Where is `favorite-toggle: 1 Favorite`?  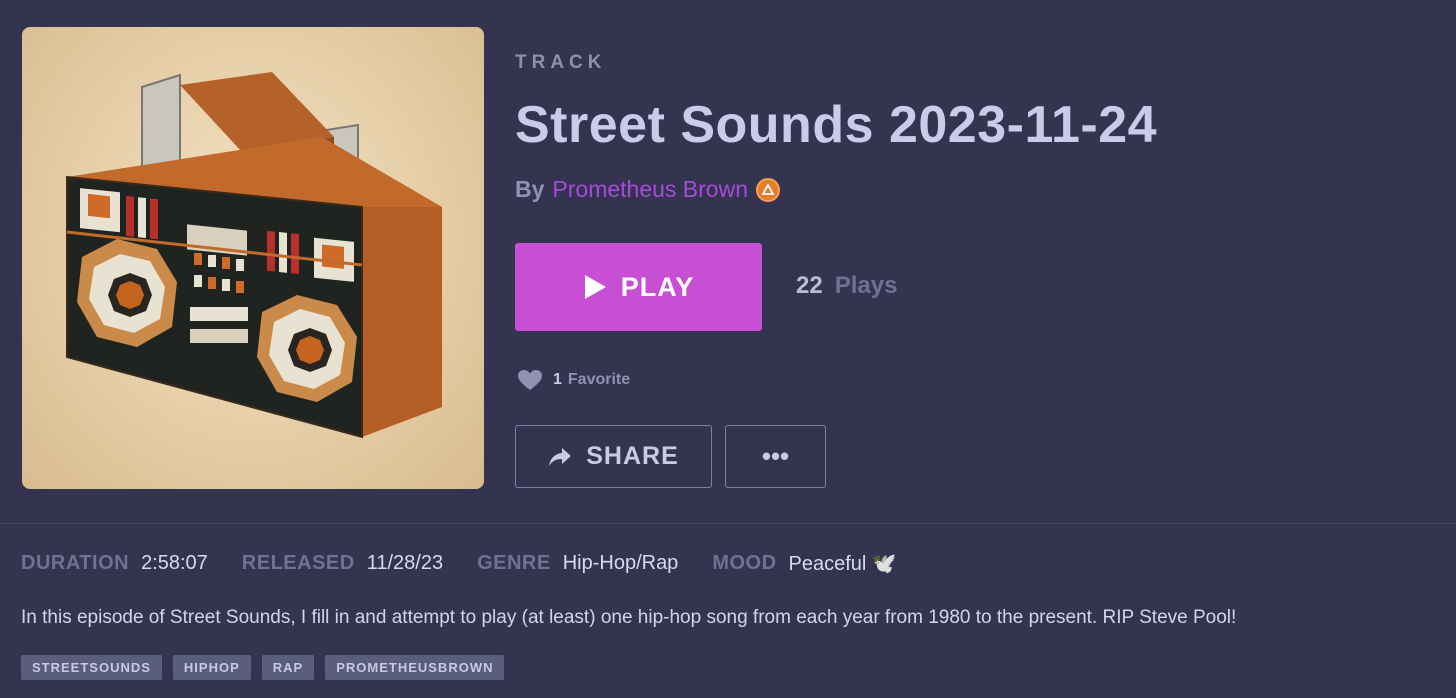
favorite-toggle: 1 Favorite is located at coordinates (573, 380).